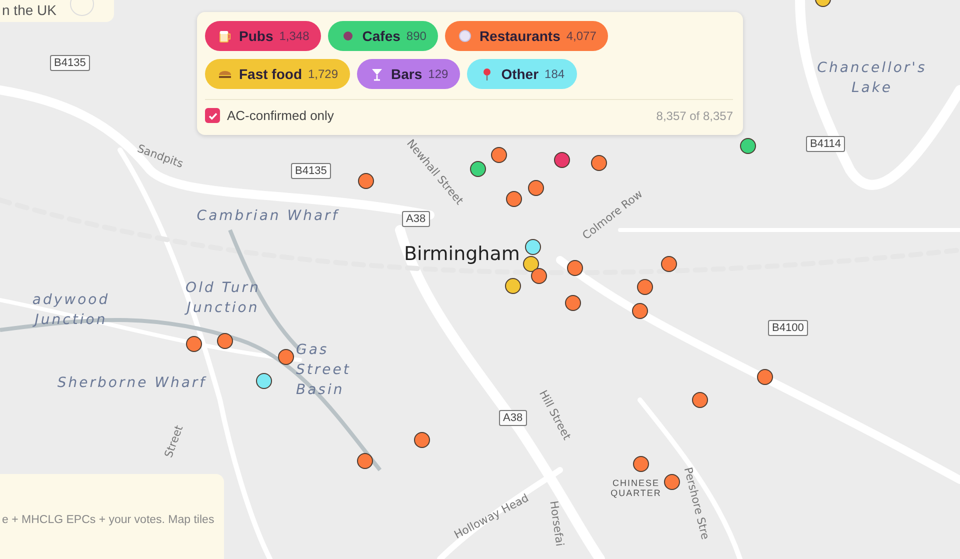  I want to click on district-label: CHINESE QUARTER, so click(636, 488).